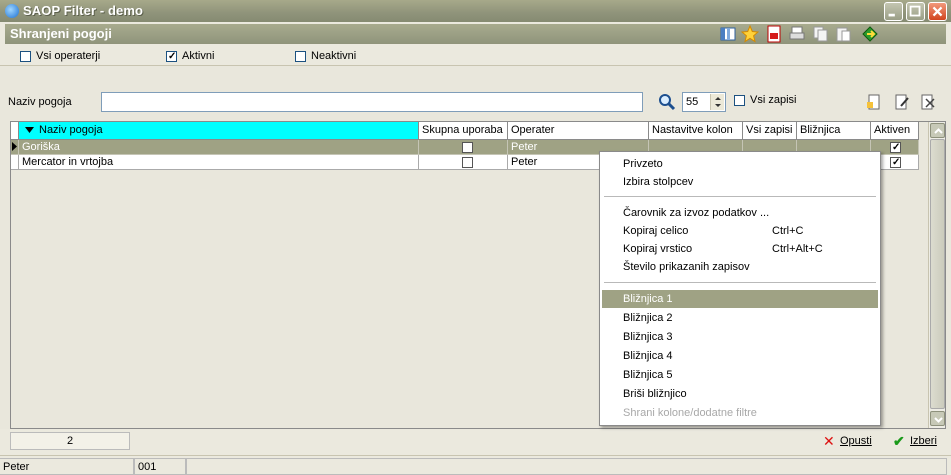 Image resolution: width=951 pixels, height=475 pixels. What do you see at coordinates (219, 147) in the screenshot?
I see `cell-name: Goriška` at bounding box center [219, 147].